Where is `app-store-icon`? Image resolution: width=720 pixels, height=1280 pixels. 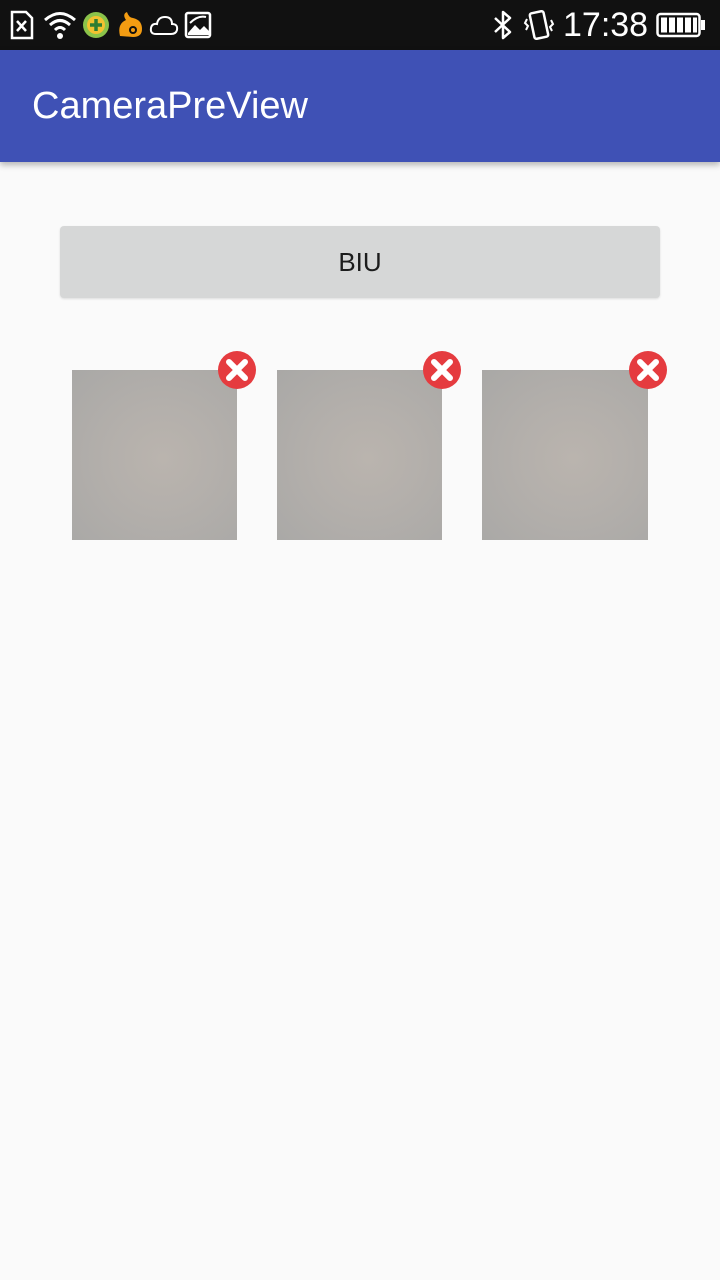 app-store-icon is located at coordinates (96, 25).